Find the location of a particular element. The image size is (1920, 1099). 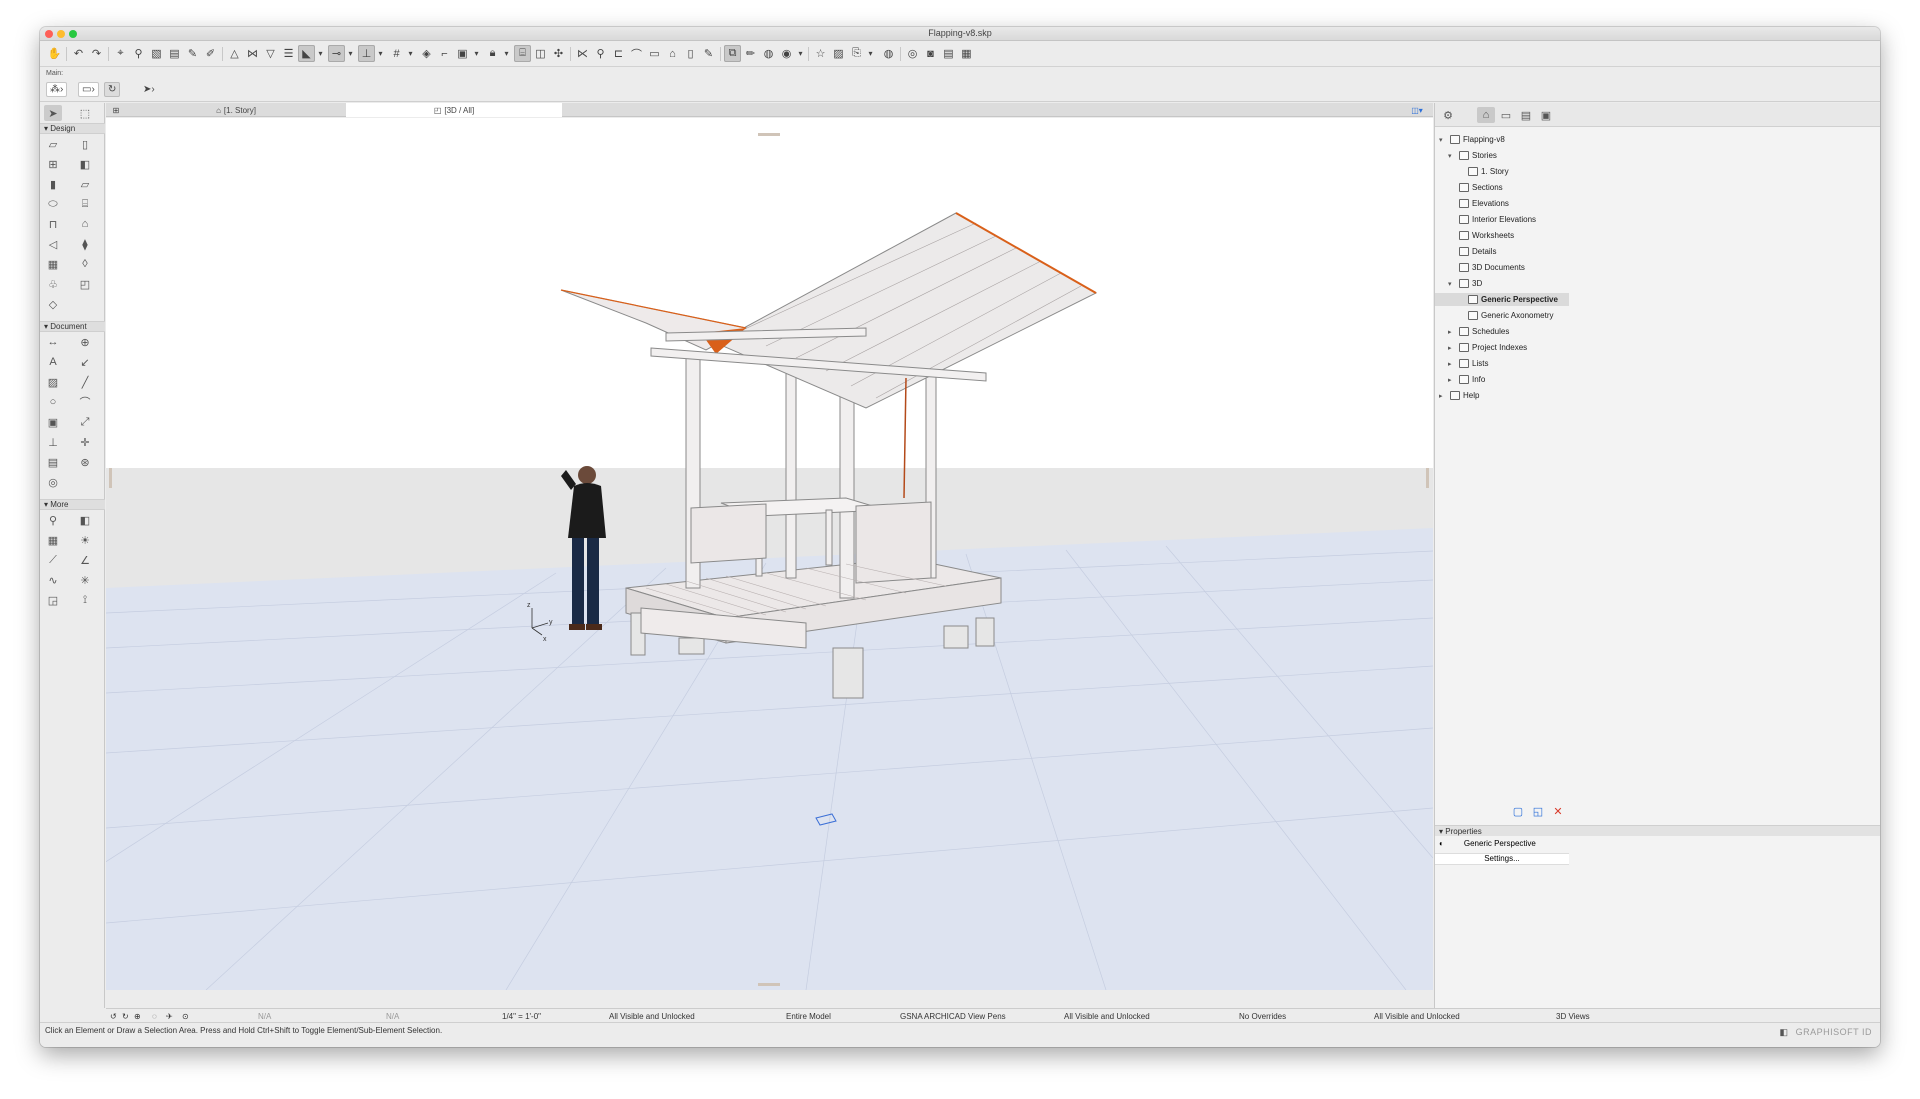

label-icon: ↙ is located at coordinates (85, 362).